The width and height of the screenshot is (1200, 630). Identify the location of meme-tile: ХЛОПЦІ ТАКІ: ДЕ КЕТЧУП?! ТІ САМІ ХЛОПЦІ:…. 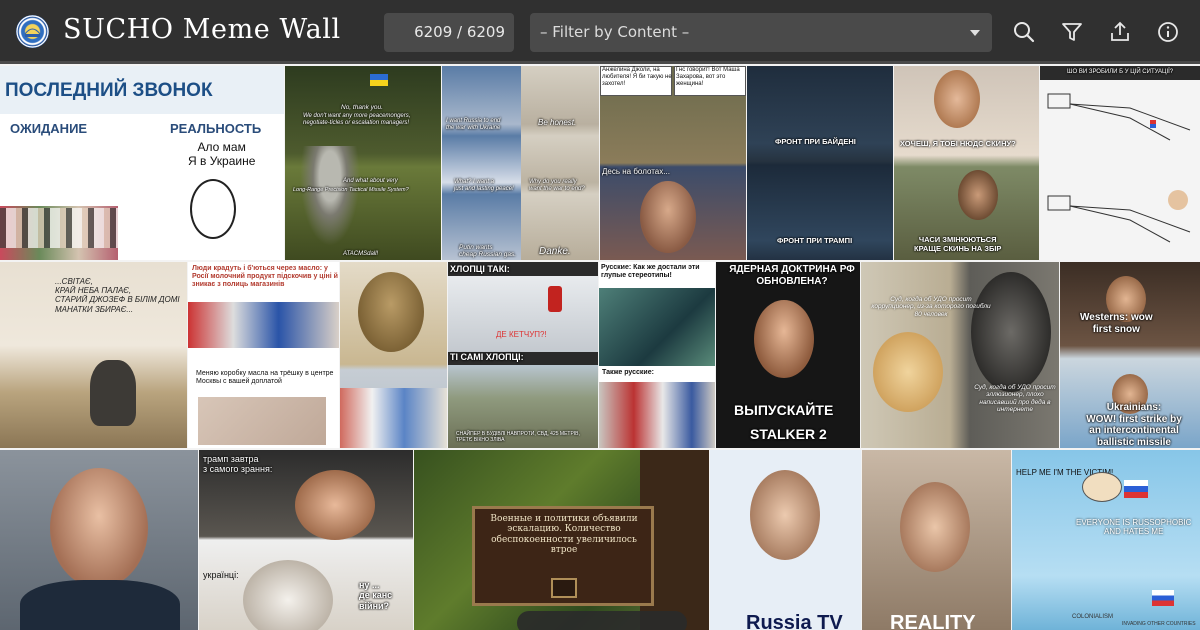
(523, 355).